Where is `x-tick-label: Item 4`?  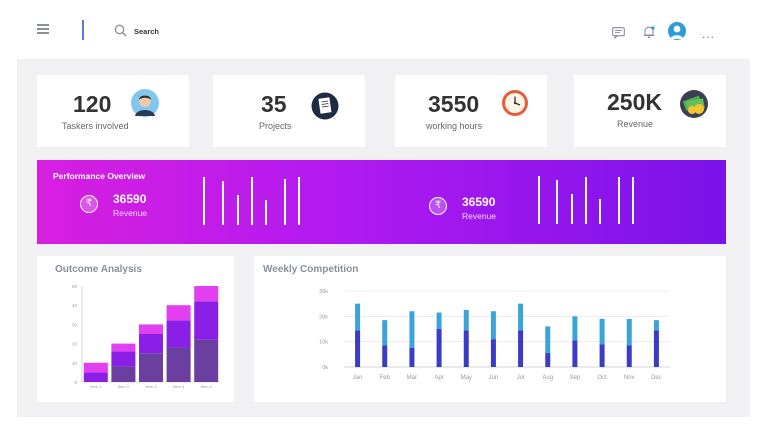 x-tick-label: Item 4 is located at coordinates (179, 386).